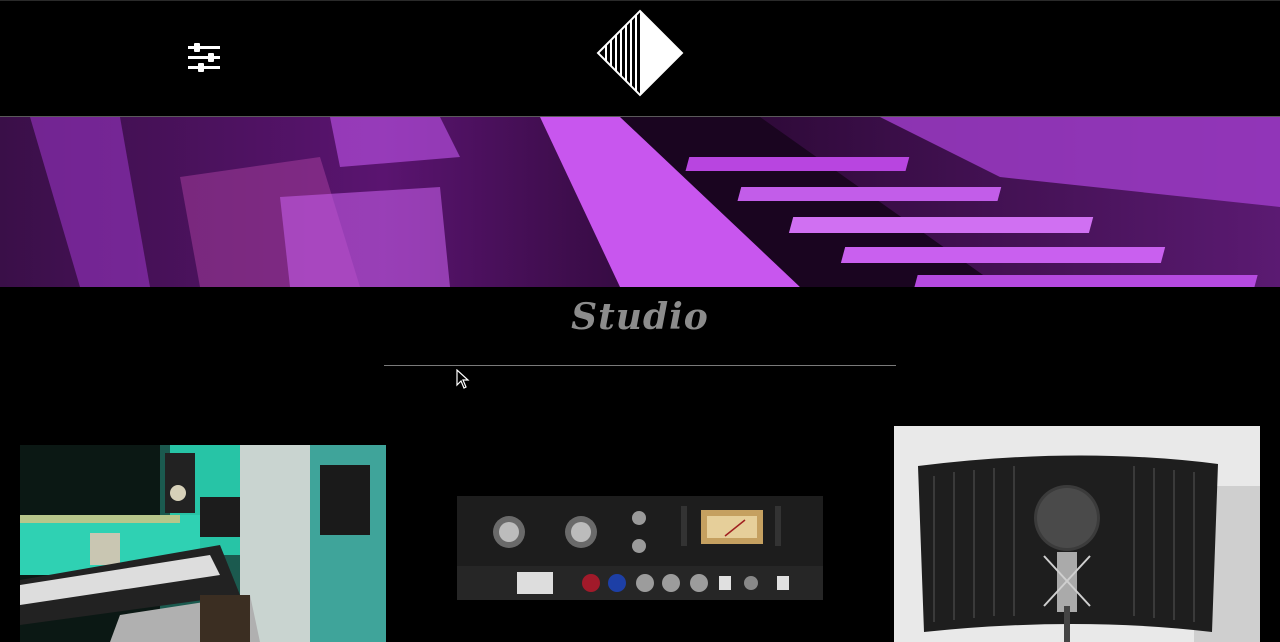 The height and width of the screenshot is (642, 1280). I want to click on gallery-photo-rack-compressor, so click(640, 548).